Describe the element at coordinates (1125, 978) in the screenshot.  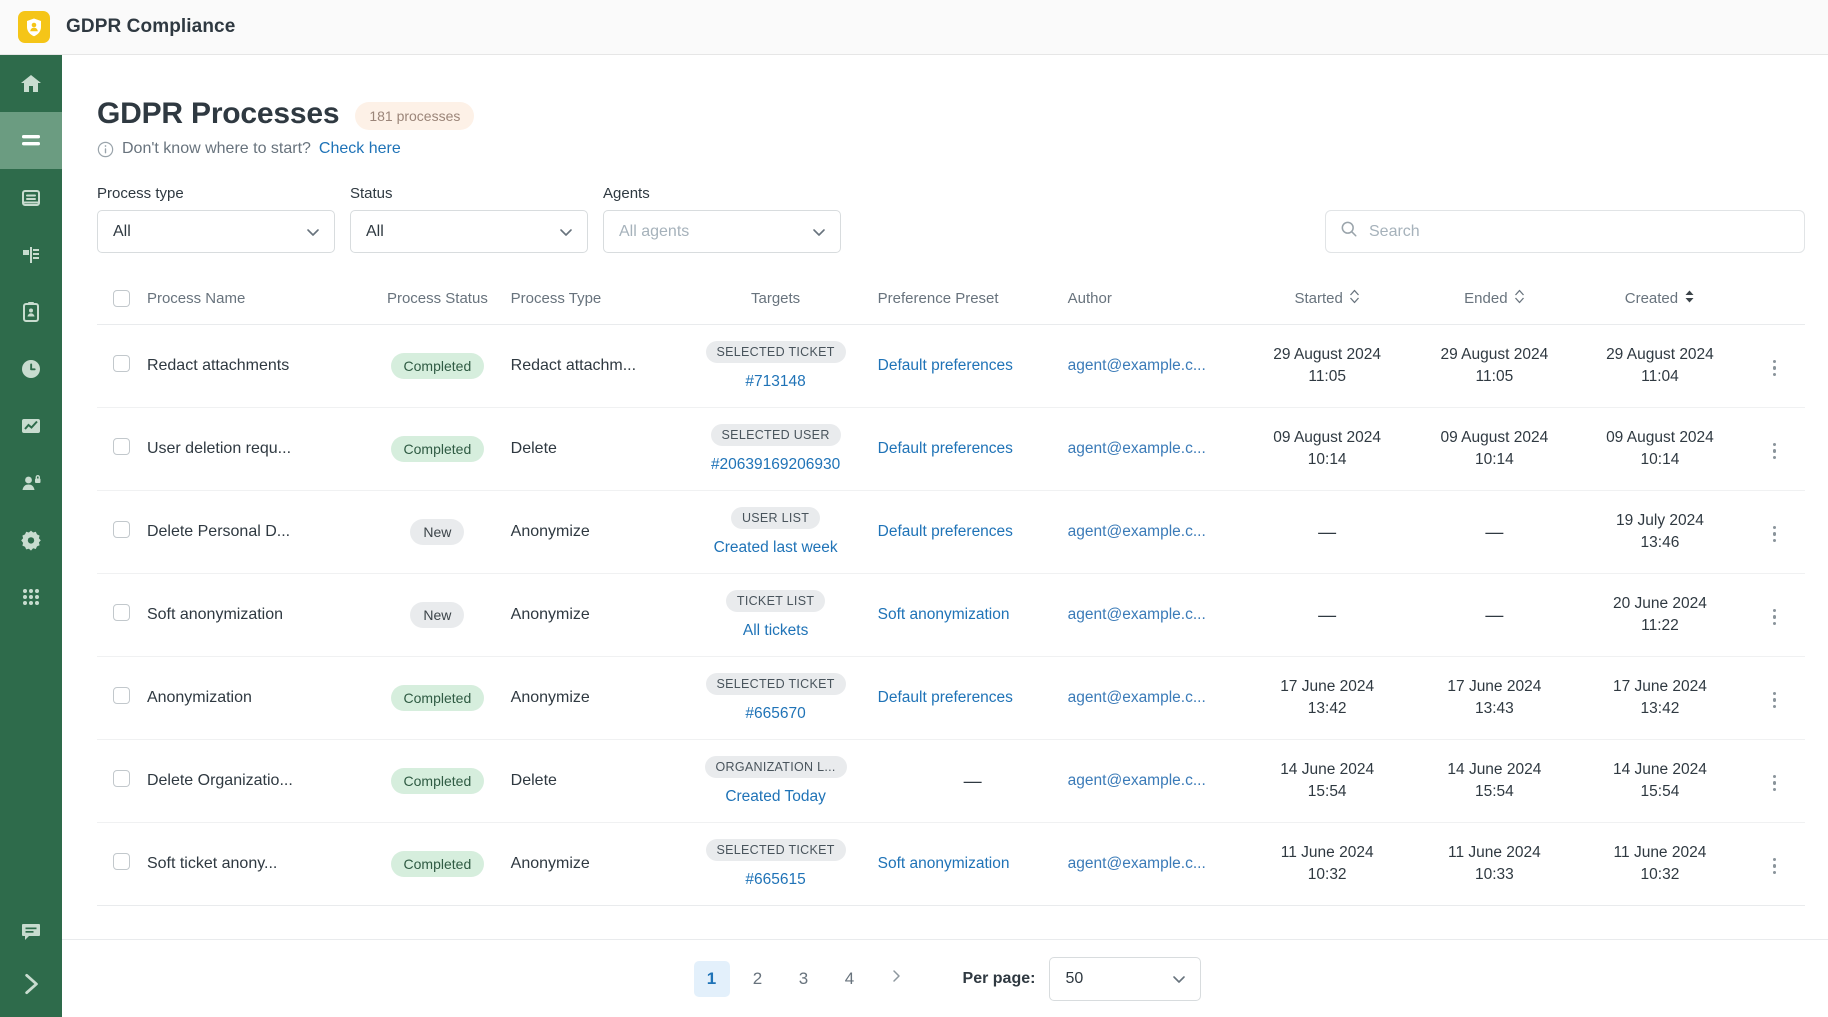
I see `per-page-select: 50` at that location.